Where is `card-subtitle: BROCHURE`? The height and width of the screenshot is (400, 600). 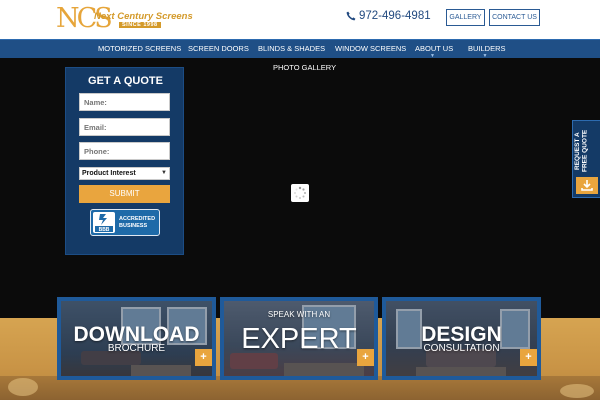 card-subtitle: BROCHURE is located at coordinates (136, 348).